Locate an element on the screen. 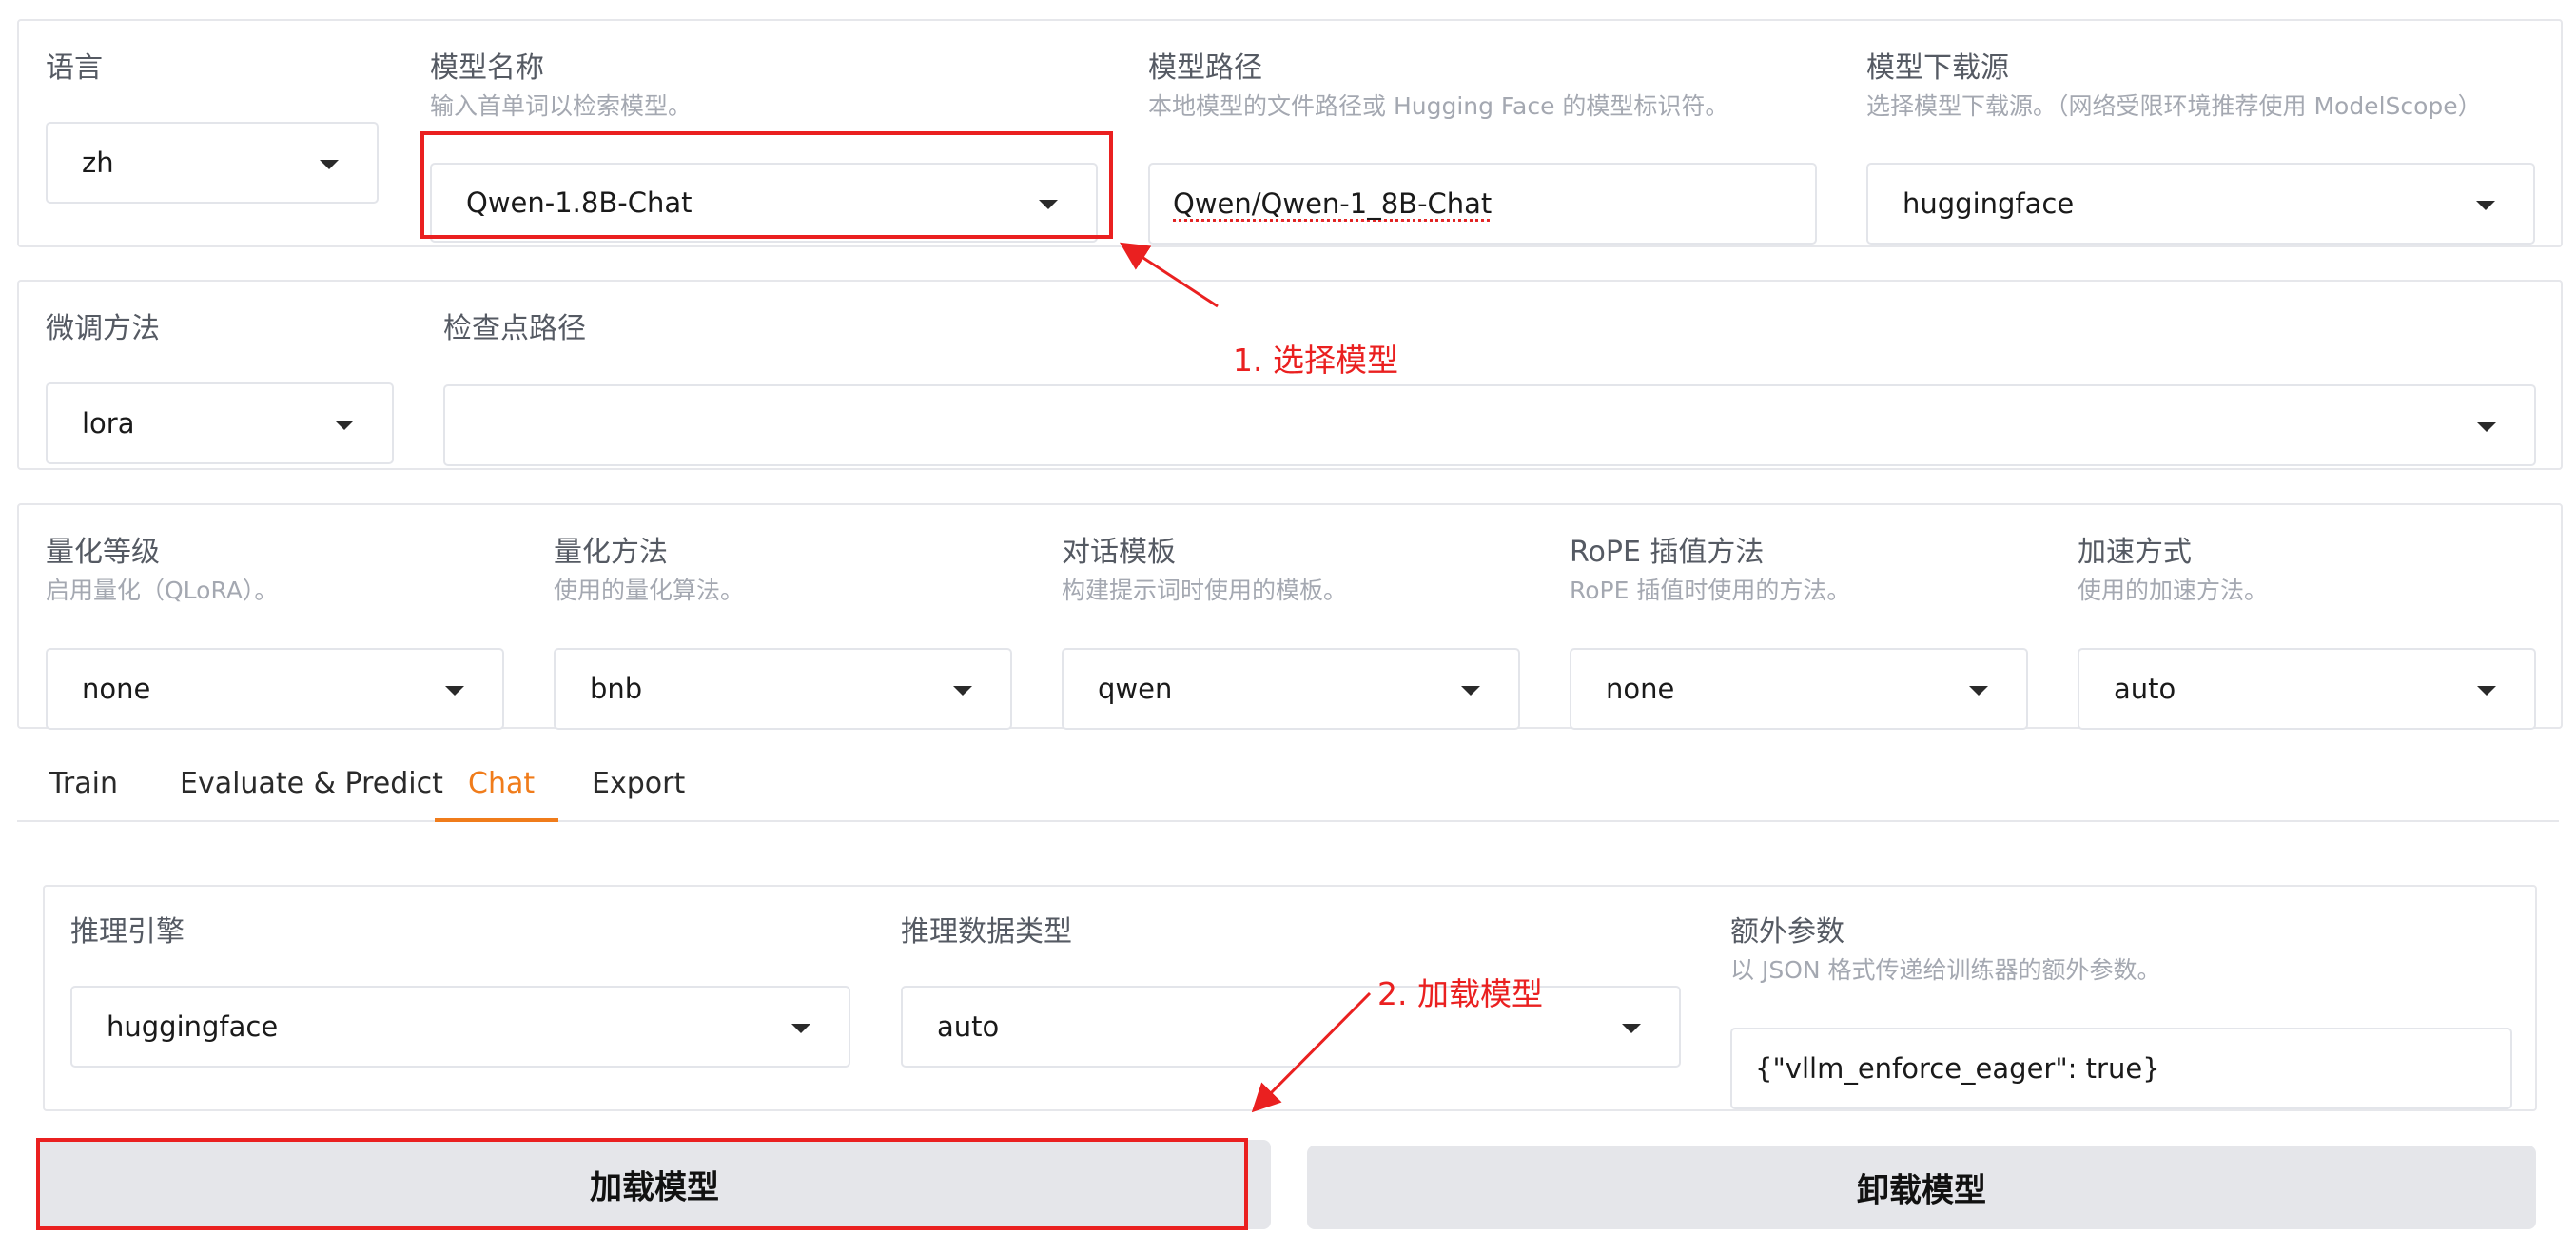  quant-bit-dropdown: none is located at coordinates (275, 689).